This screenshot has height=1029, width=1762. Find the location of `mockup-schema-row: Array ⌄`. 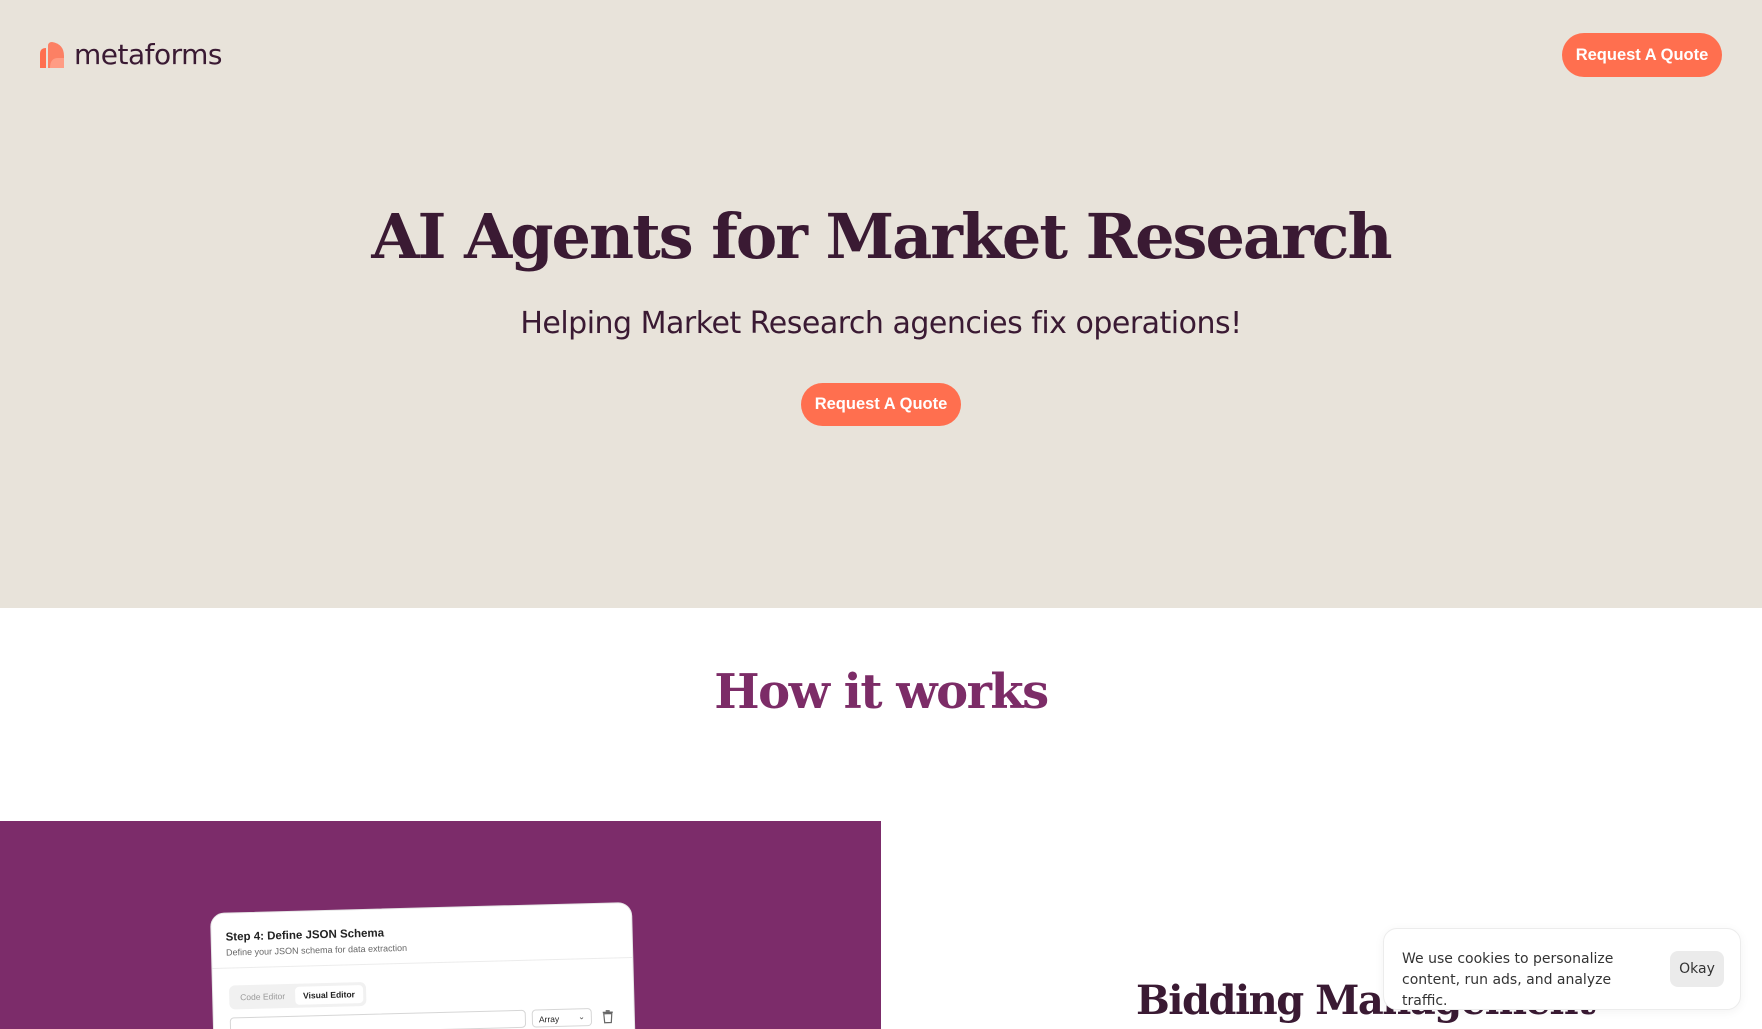

mockup-schema-row: Array ⌄ is located at coordinates (427, 1018).